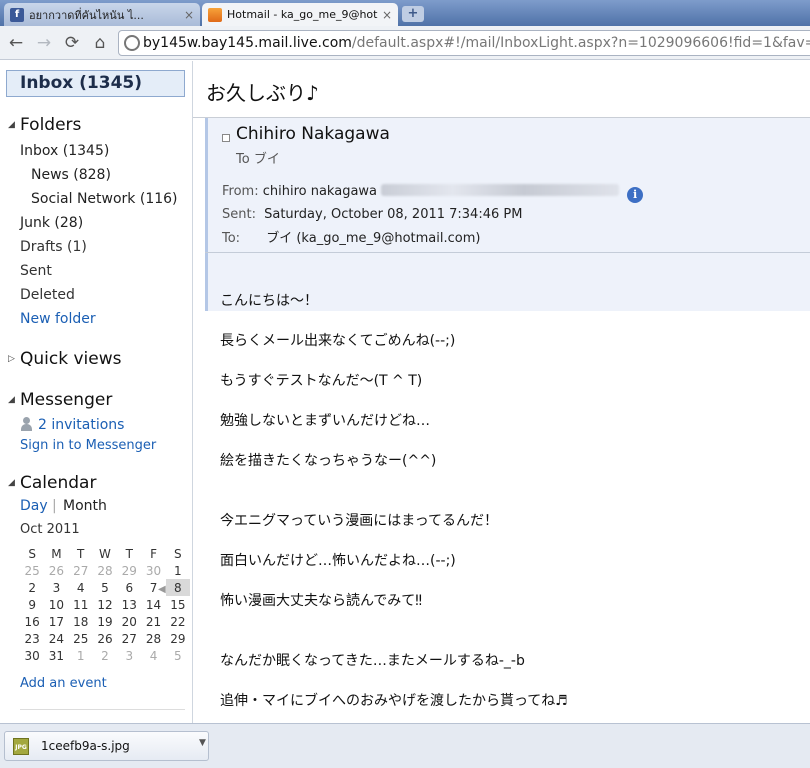  Describe the element at coordinates (129, 621) in the screenshot. I see `calendar-day: 20` at that location.